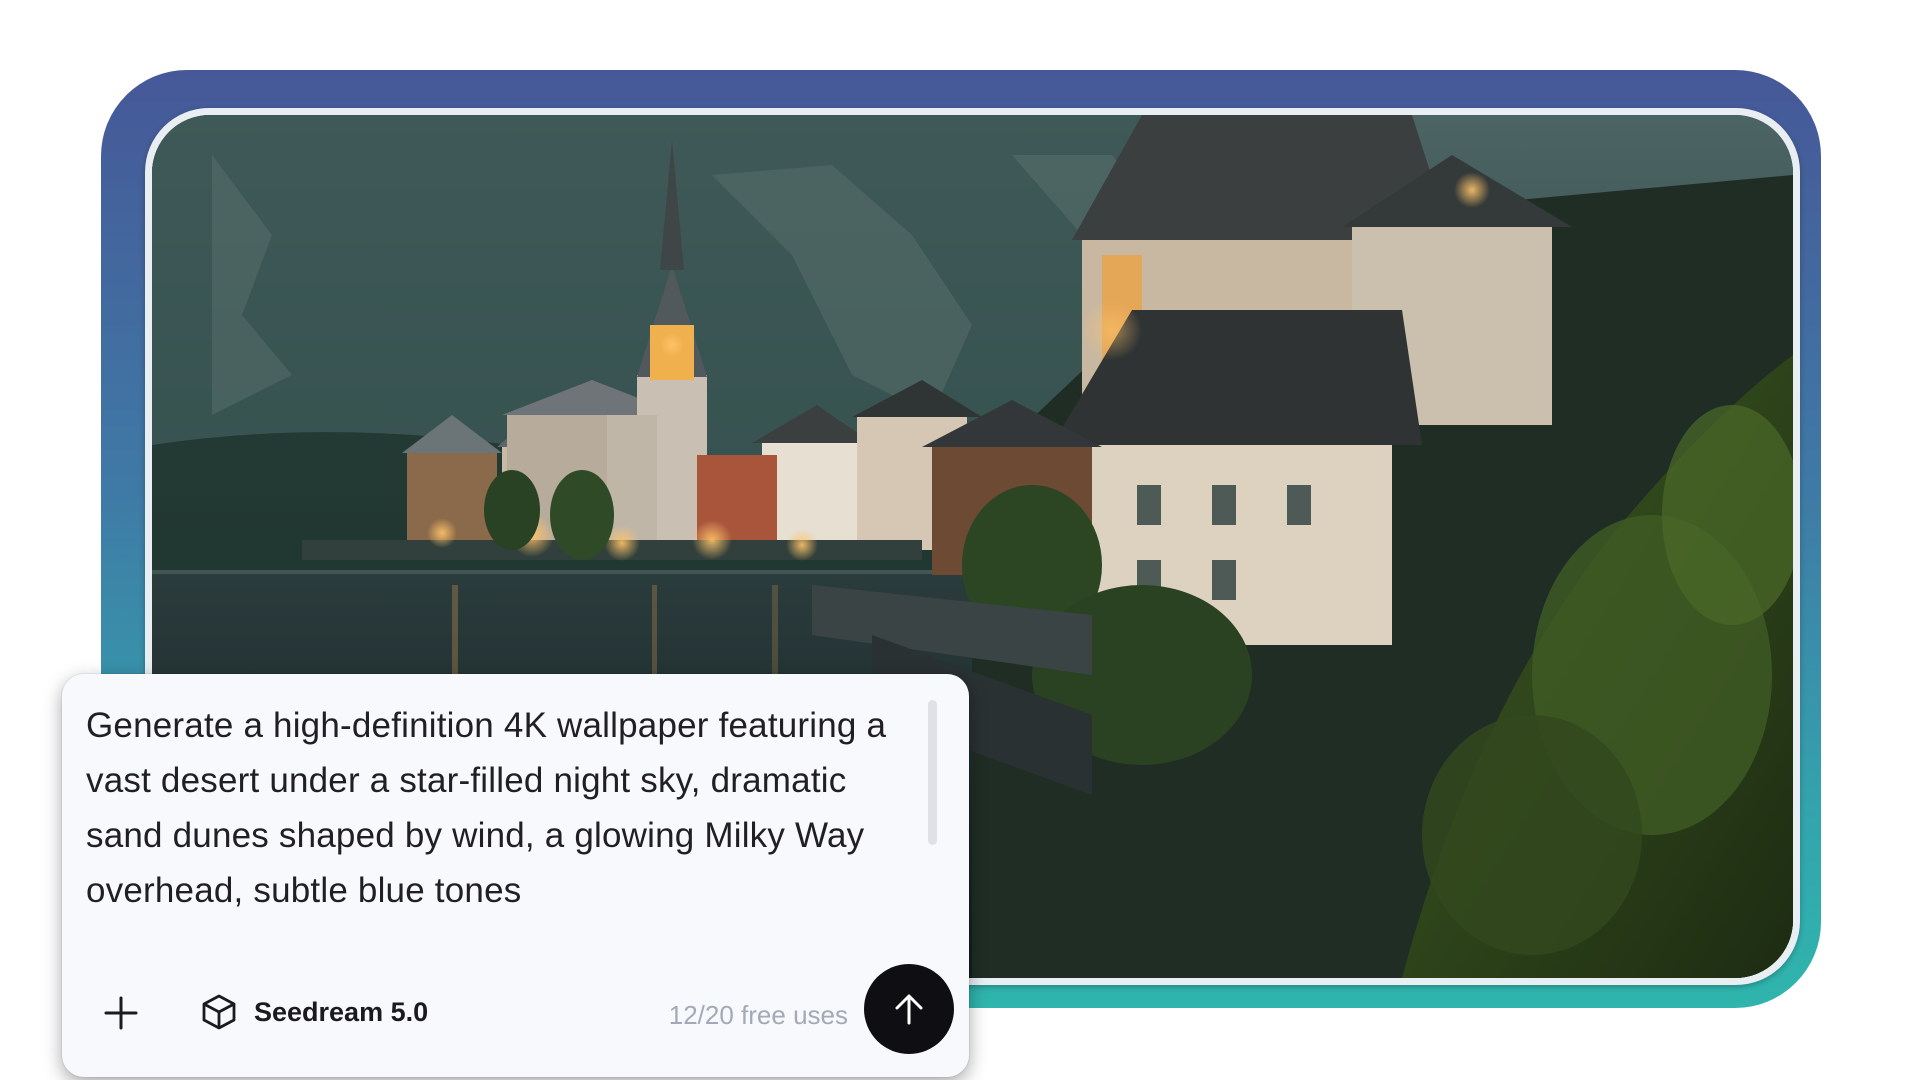  I want to click on prompt-scrollbar, so click(932, 772).